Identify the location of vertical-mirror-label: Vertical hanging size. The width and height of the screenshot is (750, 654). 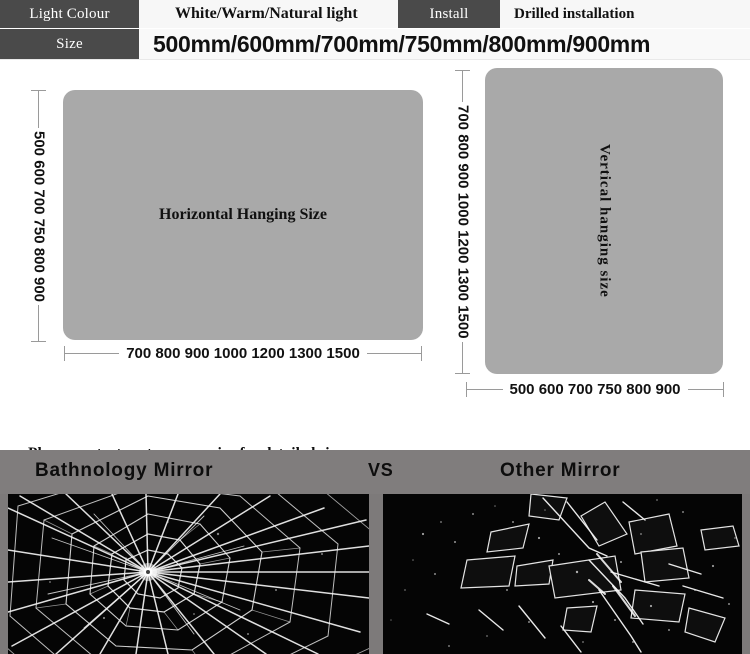
(604, 221).